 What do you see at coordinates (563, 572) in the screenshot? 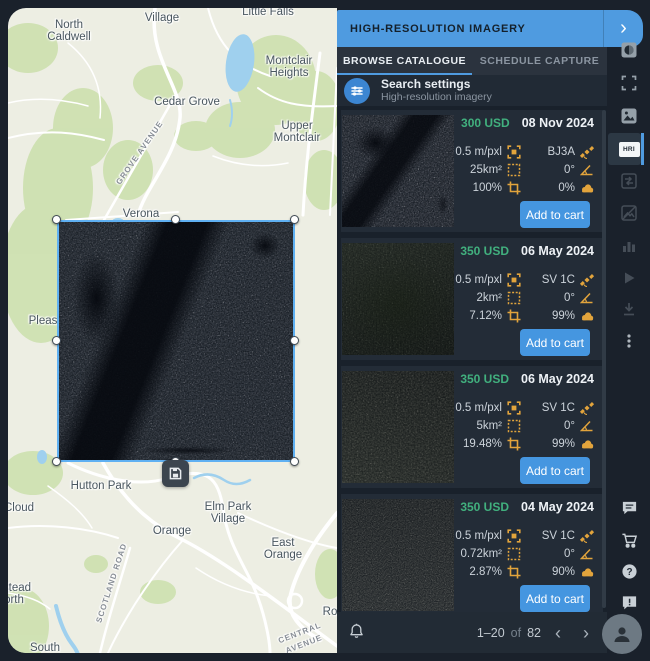
I see `result-clouds: 90%` at bounding box center [563, 572].